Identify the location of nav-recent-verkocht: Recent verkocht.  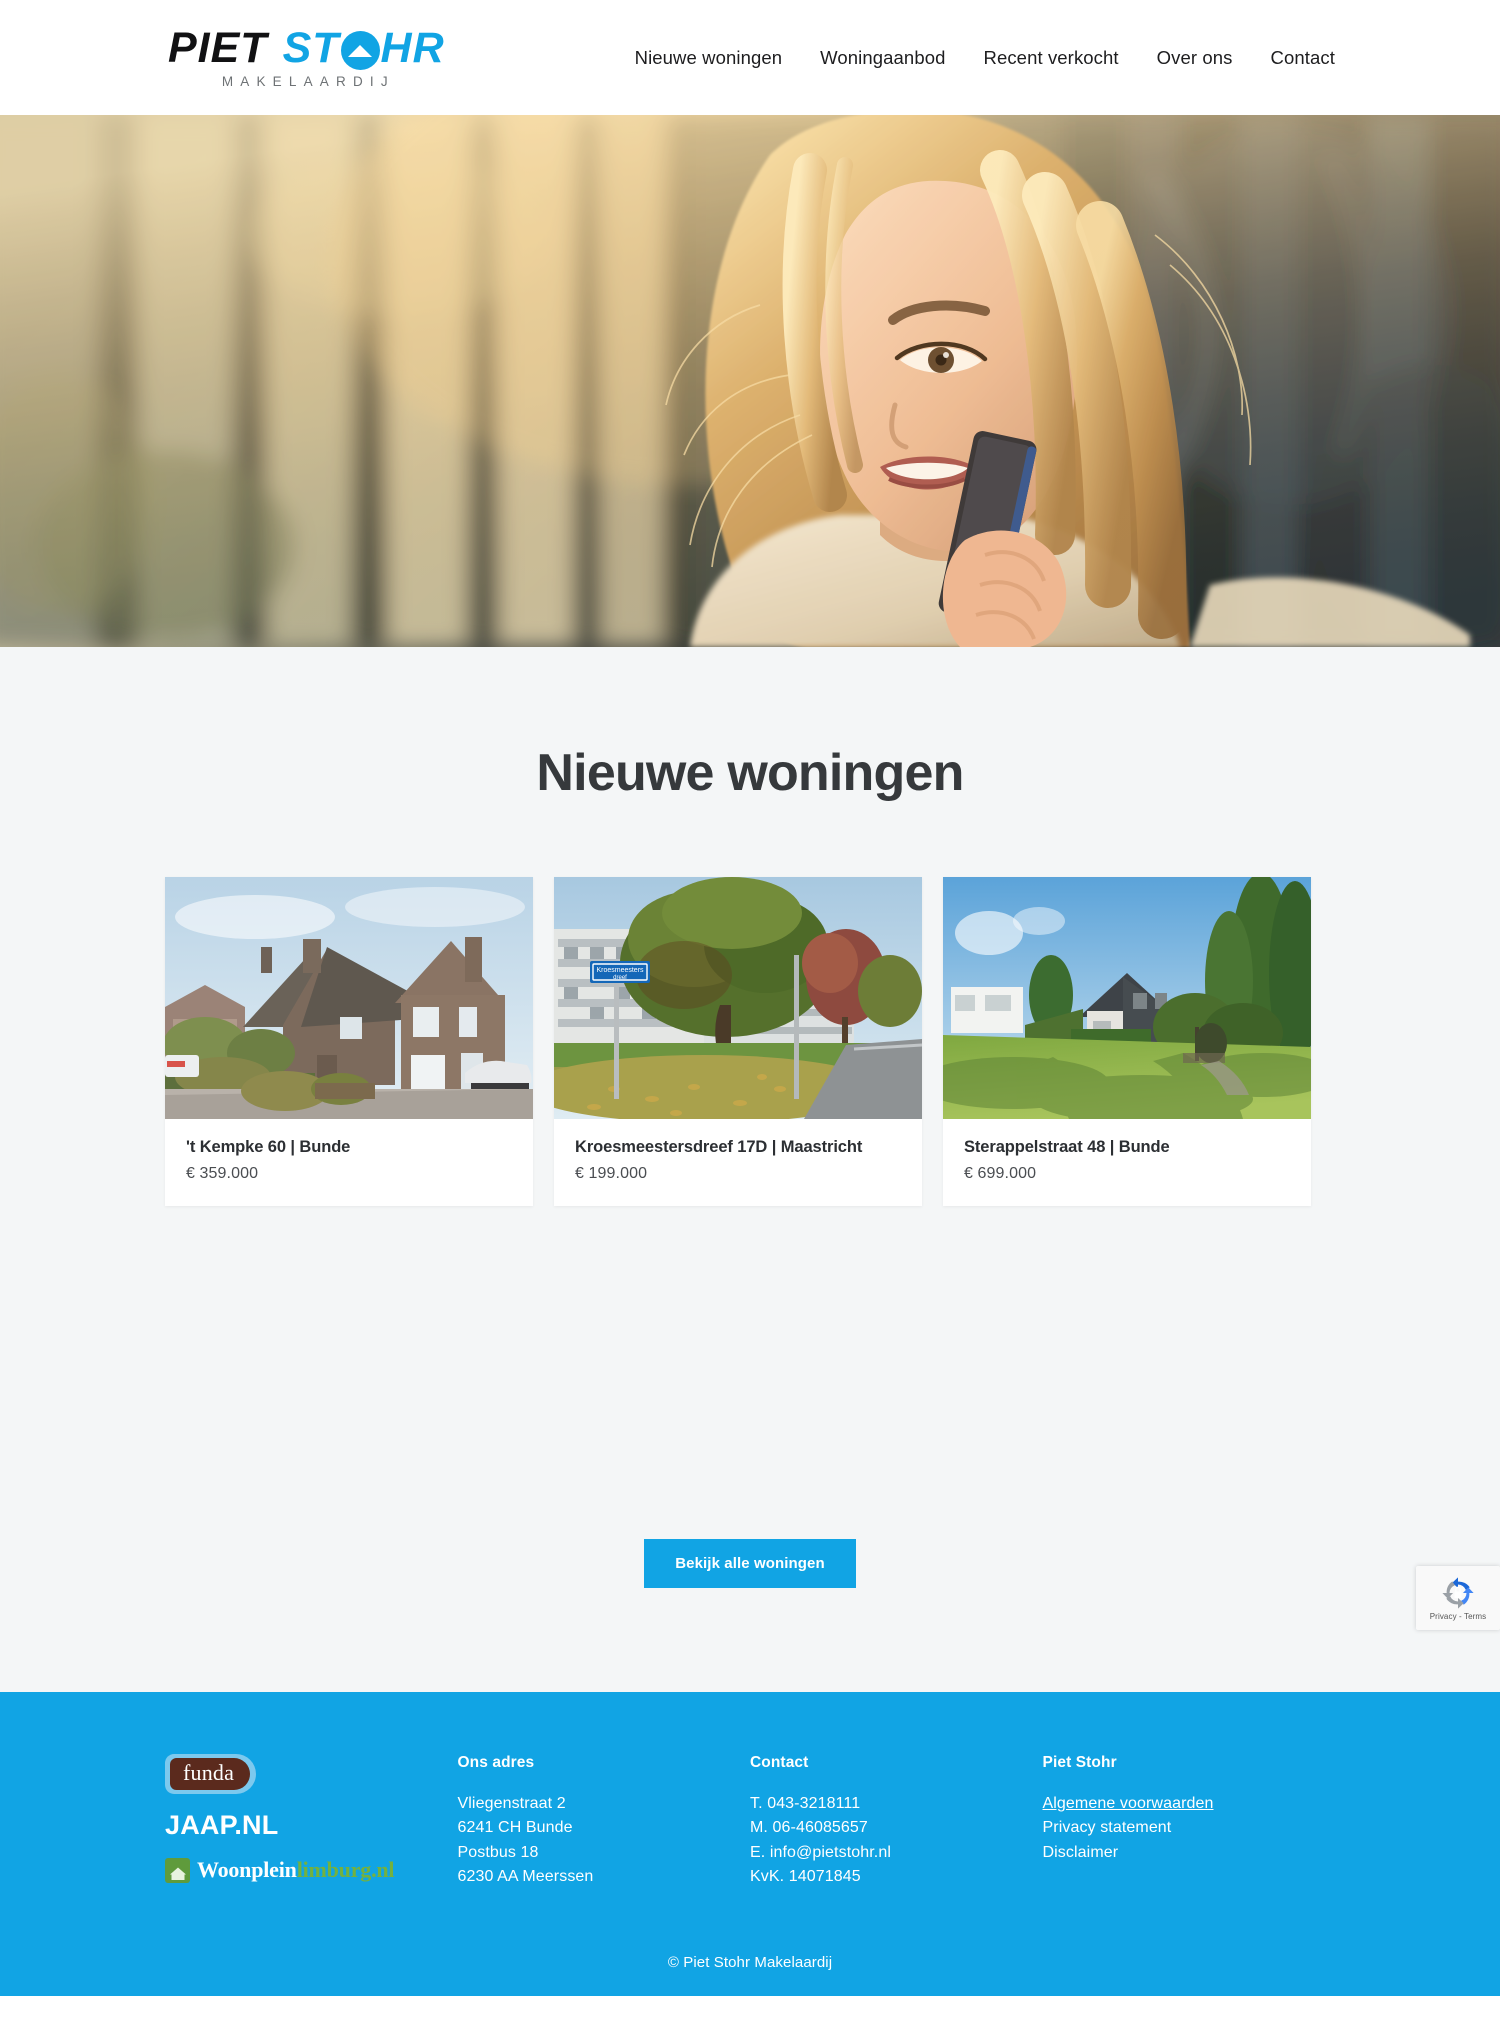
(1050, 58).